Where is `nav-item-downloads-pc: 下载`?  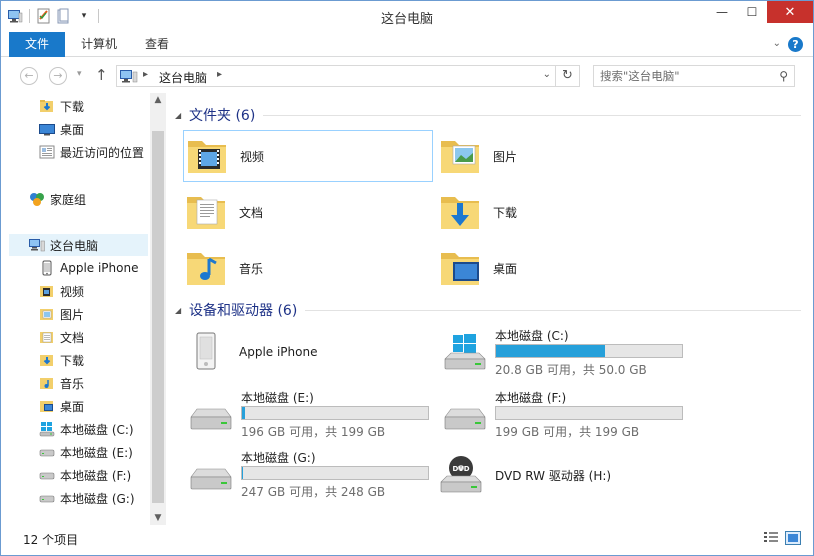
nav-item-downloads-pc: 下载 is located at coordinates (61, 360).